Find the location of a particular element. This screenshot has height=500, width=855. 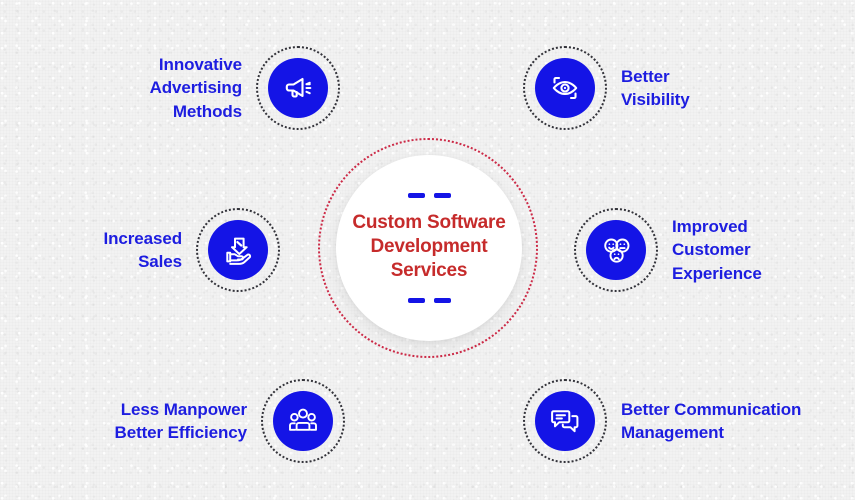

node-better-visibility: Better Visibility is located at coordinates (678, 88).